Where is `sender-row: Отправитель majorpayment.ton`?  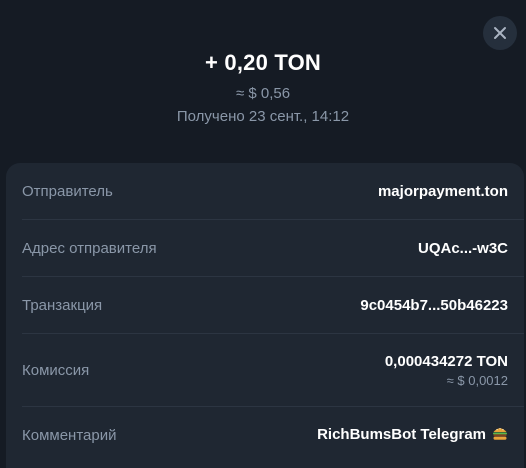
sender-row: Отправитель majorpayment.ton is located at coordinates (265, 191).